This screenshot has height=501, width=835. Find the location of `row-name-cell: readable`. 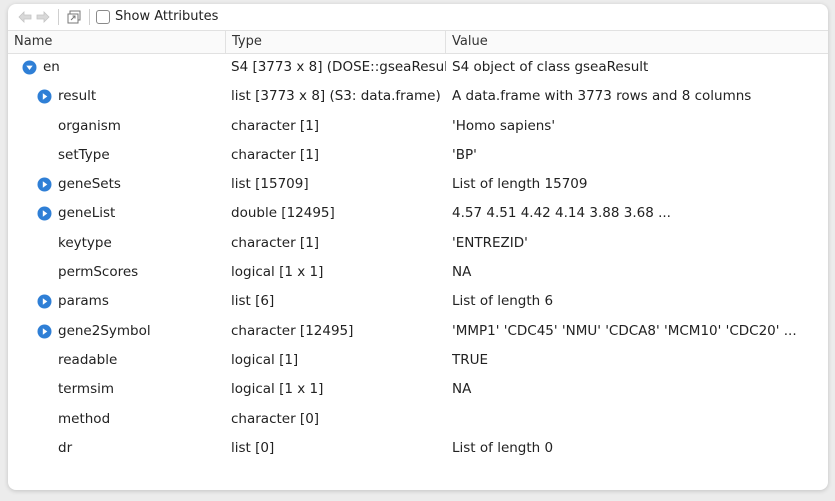

row-name-cell: readable is located at coordinates (117, 360).